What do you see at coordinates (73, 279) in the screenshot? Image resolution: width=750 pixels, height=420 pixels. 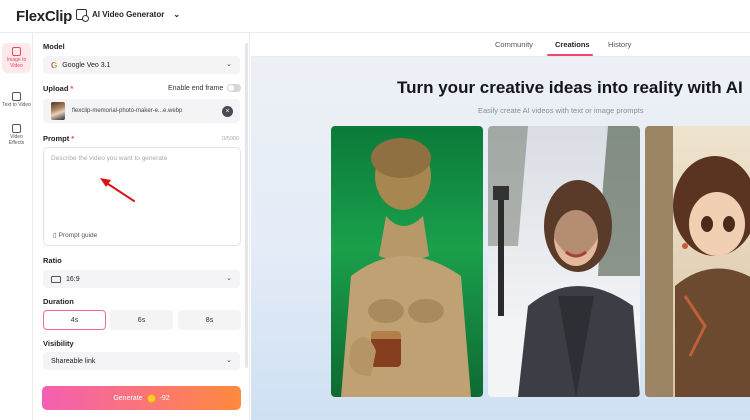 I see `ratio-value: 16:9` at bounding box center [73, 279].